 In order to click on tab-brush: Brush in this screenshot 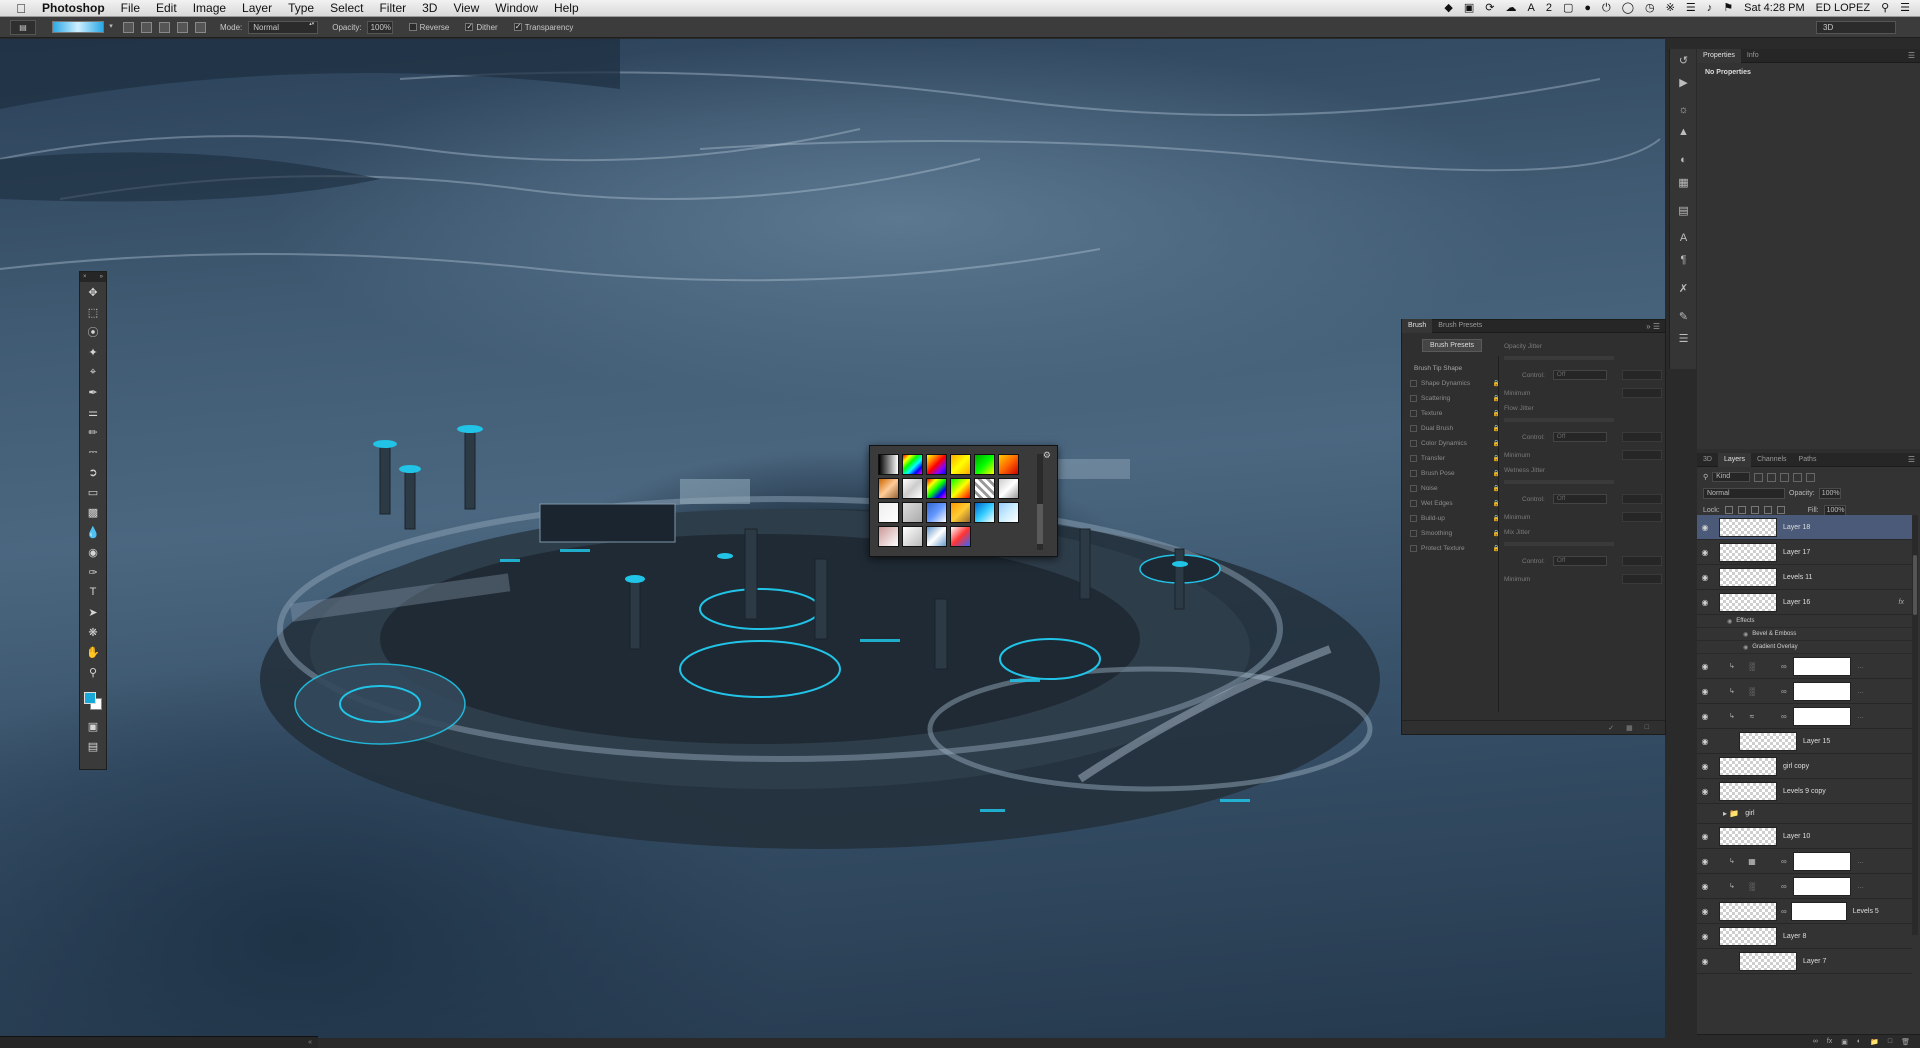, I will do `click(1417, 326)`.